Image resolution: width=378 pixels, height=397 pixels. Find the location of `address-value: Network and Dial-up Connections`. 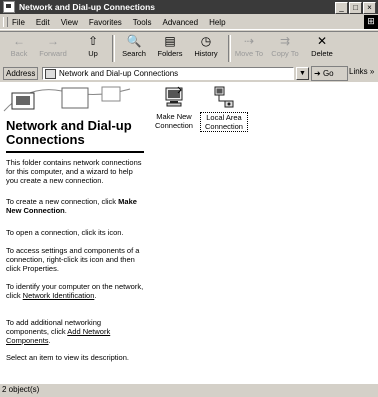

address-value: Network and Dial-up Connections is located at coordinates (119, 73).